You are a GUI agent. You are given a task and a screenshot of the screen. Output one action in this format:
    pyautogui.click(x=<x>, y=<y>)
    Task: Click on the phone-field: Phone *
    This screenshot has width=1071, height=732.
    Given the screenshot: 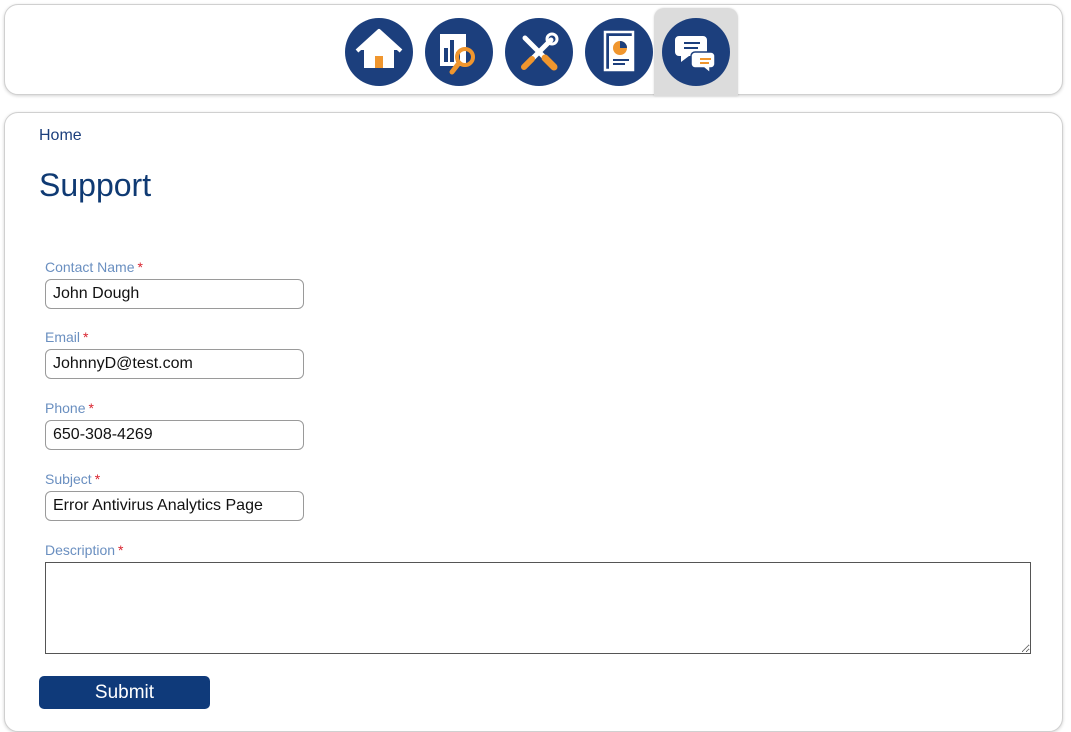 What is the action you would take?
    pyautogui.click(x=174, y=425)
    